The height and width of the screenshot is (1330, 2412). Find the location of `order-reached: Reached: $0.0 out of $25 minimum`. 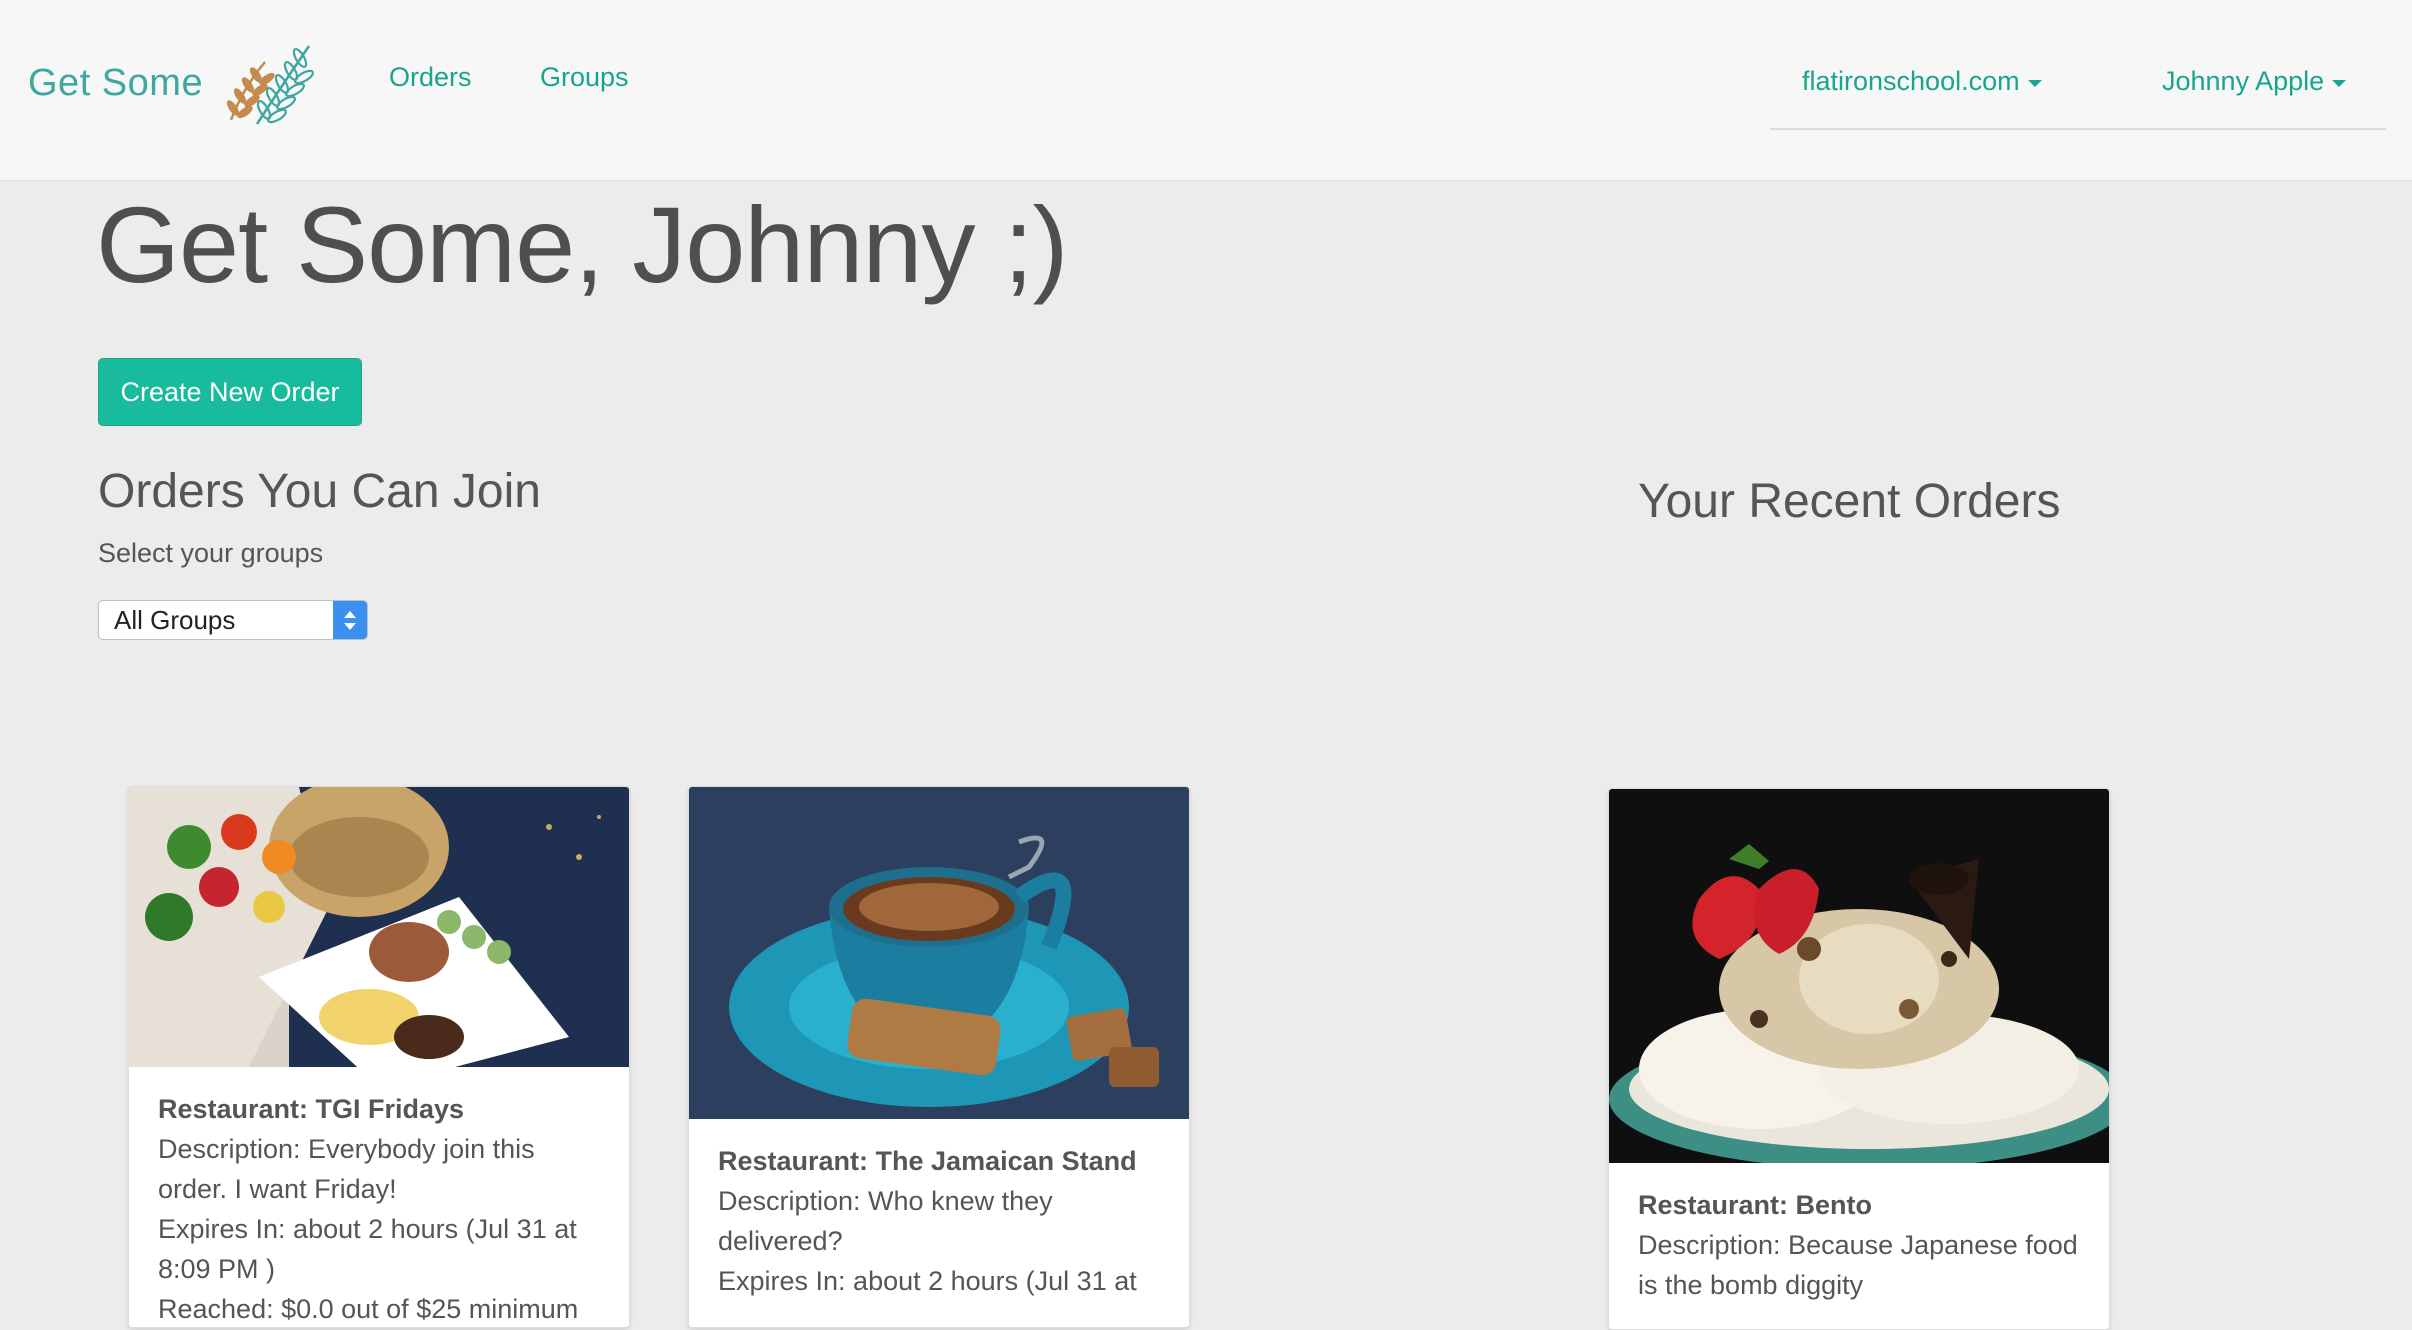

order-reached: Reached: $0.0 out of $25 minimum is located at coordinates (368, 1309).